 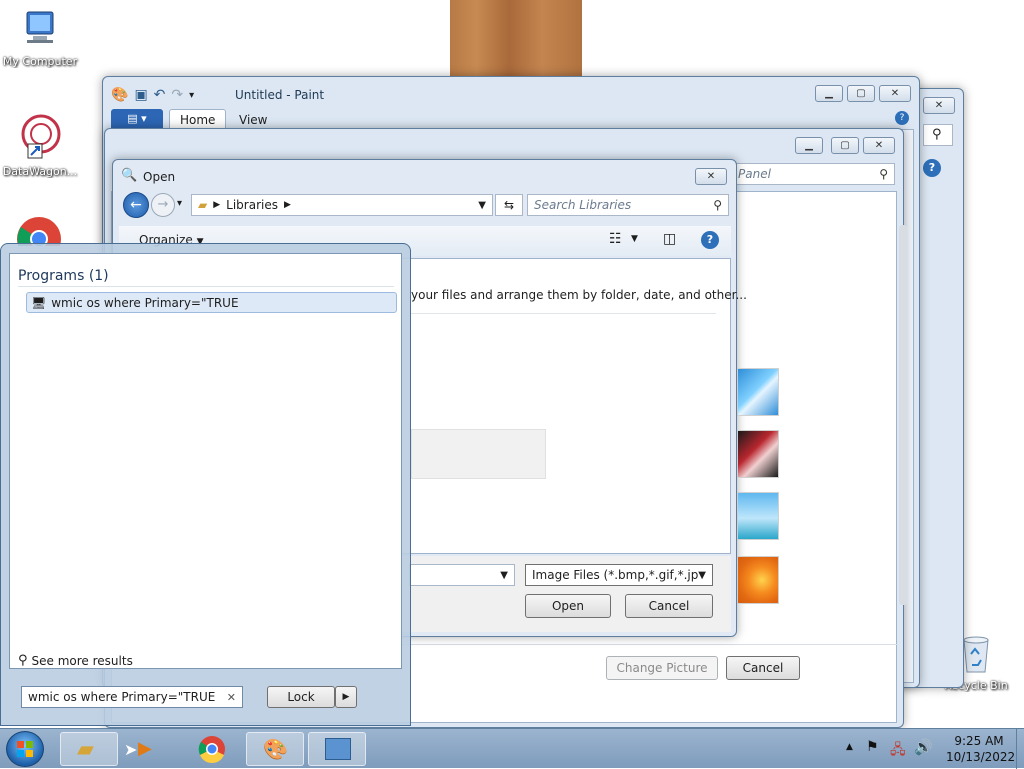 What do you see at coordinates (813, 174) in the screenshot?
I see `control-panel-search-input: Panel ⚲` at bounding box center [813, 174].